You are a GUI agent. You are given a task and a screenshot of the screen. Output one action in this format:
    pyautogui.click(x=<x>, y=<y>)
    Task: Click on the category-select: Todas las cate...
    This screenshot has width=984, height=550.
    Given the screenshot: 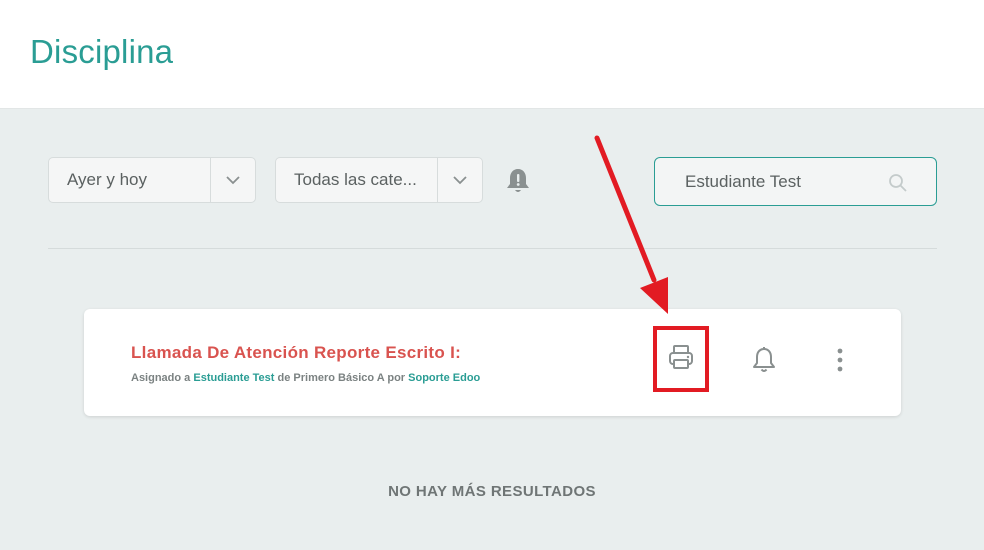 What is the action you would take?
    pyautogui.click(x=379, y=180)
    